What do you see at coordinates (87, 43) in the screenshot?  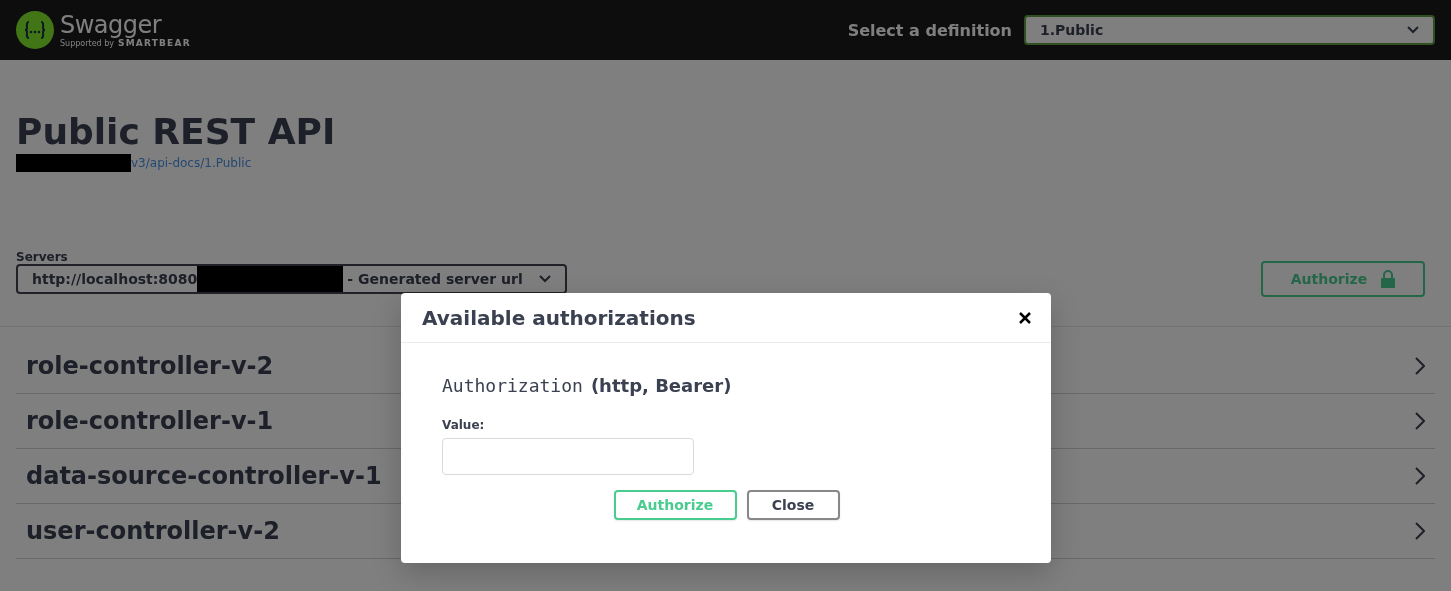 I see `logo-tagline: Supported by` at bounding box center [87, 43].